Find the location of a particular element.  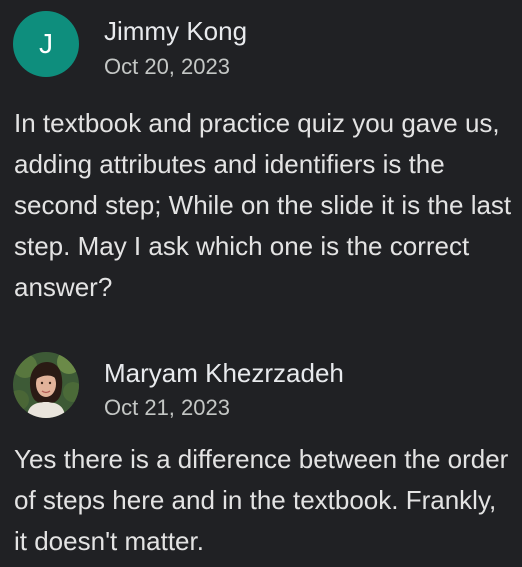

comment-author: Maryam Khezrzadeh is located at coordinates (224, 373).